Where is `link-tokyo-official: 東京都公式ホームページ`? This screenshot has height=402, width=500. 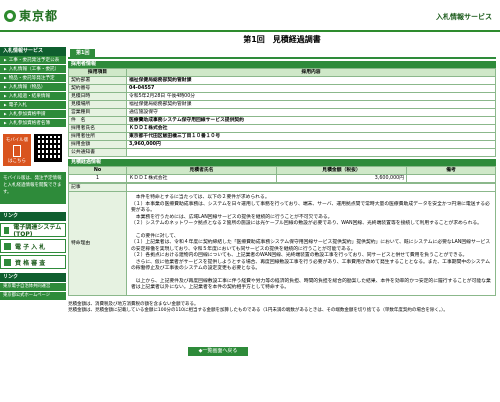 link-tokyo-official: 東京都公式ホームページ is located at coordinates (33, 296).